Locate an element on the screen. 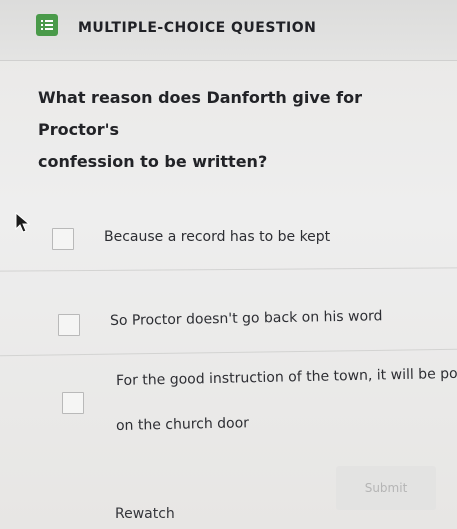 The height and width of the screenshot is (529, 457). rewatch-button: Rewatch is located at coordinates (145, 514).